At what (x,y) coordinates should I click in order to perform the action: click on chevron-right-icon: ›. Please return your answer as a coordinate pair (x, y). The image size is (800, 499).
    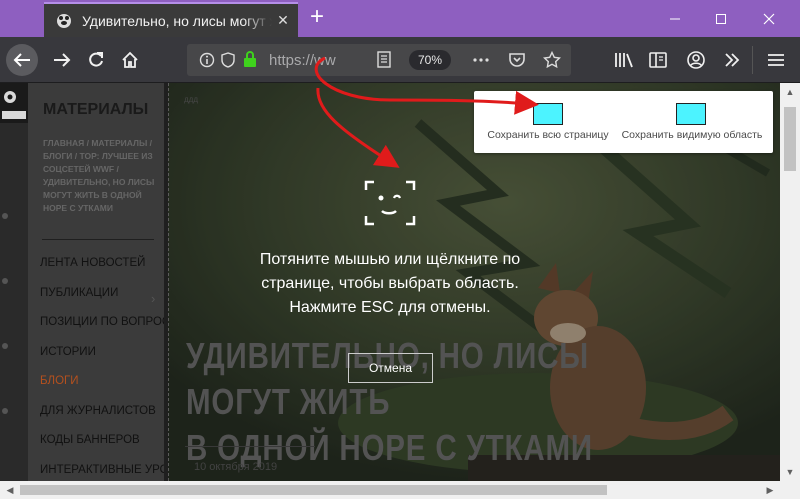
    Looking at the image, I should click on (153, 298).